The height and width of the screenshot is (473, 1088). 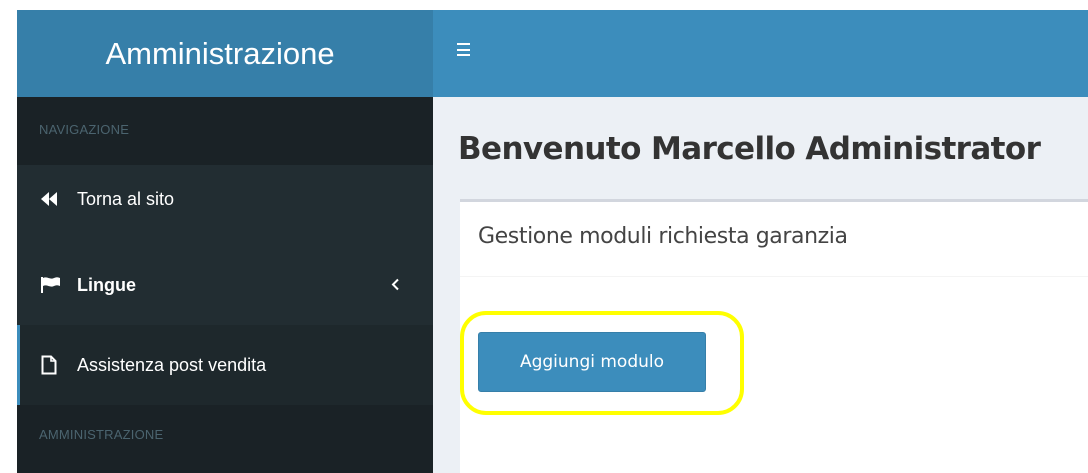 I want to click on sidebar-item-lingue: Lingue, so click(x=225, y=285).